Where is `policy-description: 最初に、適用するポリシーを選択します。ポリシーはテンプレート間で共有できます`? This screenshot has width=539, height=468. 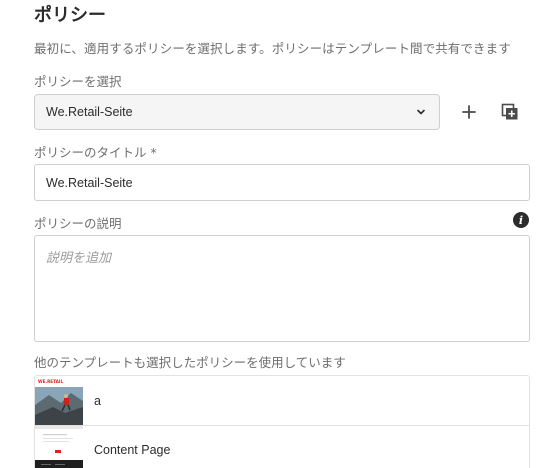
policy-description: 最初に、適用するポリシーを選択します。ポリシーはテンプレート間で共有できます is located at coordinates (272, 48).